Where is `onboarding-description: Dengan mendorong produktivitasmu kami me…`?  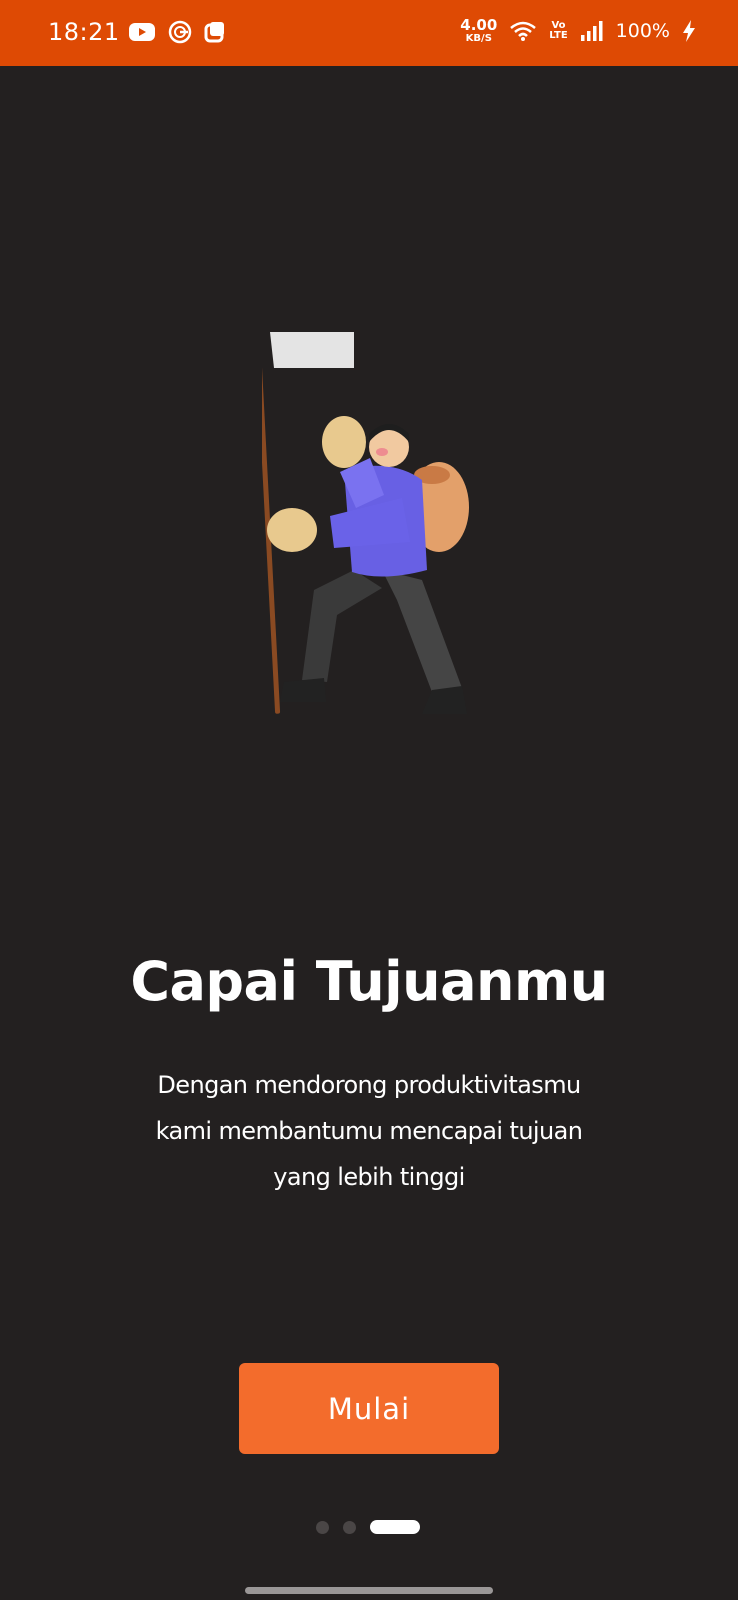 onboarding-description: Dengan mendorong produktivitasmu kami me… is located at coordinates (369, 1131).